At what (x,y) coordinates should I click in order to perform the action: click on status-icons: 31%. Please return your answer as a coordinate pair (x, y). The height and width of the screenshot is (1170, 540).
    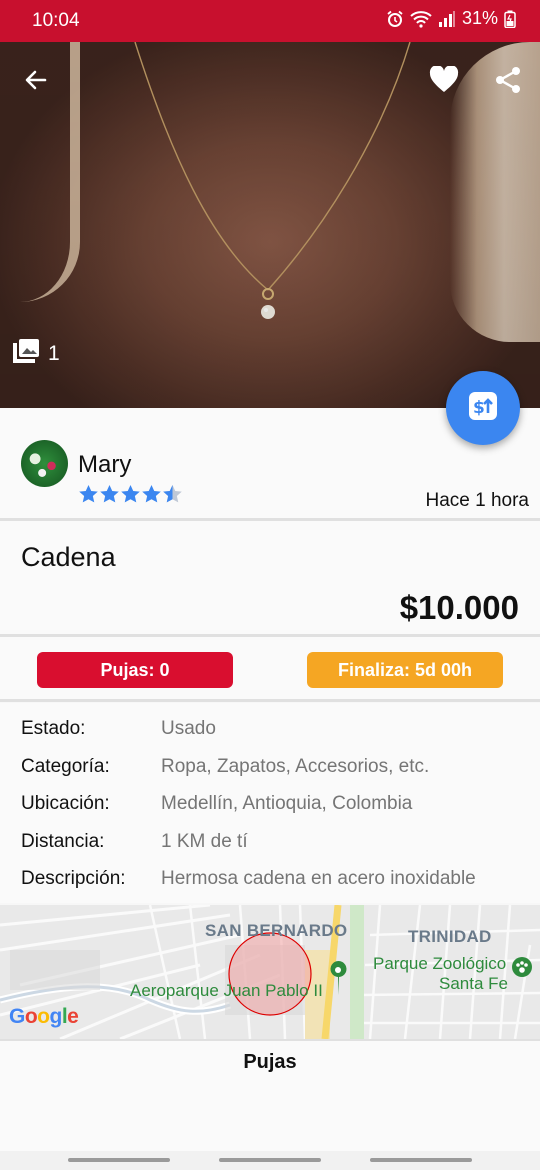
    Looking at the image, I should click on (451, 18).